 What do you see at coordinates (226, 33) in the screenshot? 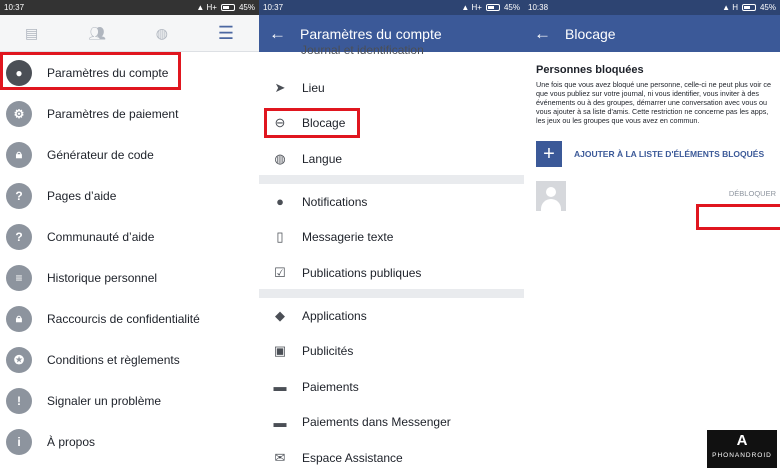
I see `menu-tab-icon: ☰` at bounding box center [226, 33].